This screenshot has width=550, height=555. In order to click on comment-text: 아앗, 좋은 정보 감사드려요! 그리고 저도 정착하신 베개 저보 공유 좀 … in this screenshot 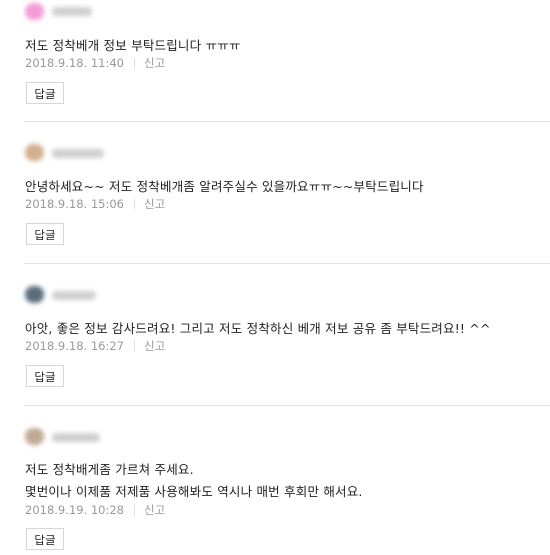, I will do `click(258, 328)`.